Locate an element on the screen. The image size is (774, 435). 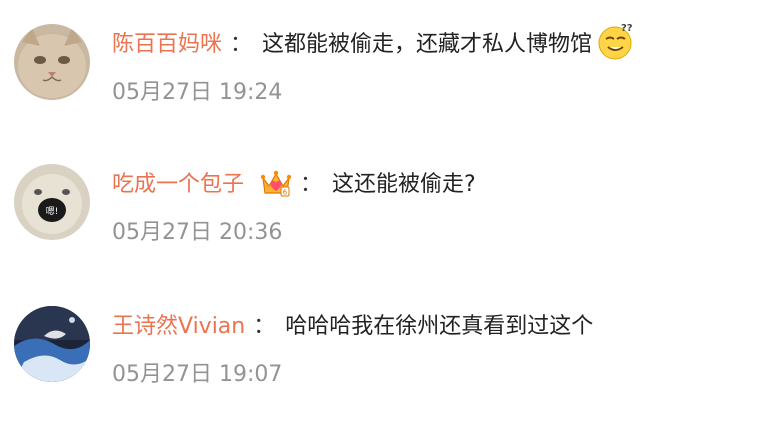
screaming-face-avatar-icon: 嗯! is located at coordinates (52, 202).